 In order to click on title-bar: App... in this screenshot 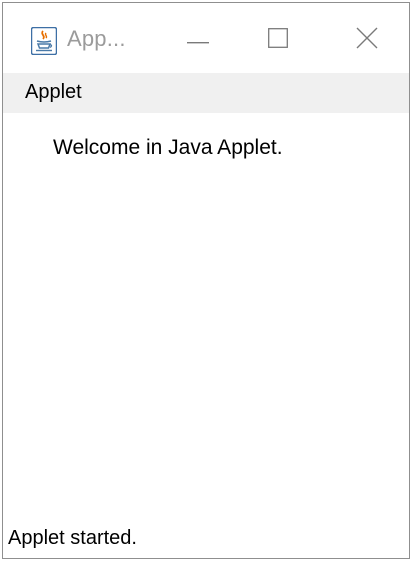, I will do `click(206, 34)`.